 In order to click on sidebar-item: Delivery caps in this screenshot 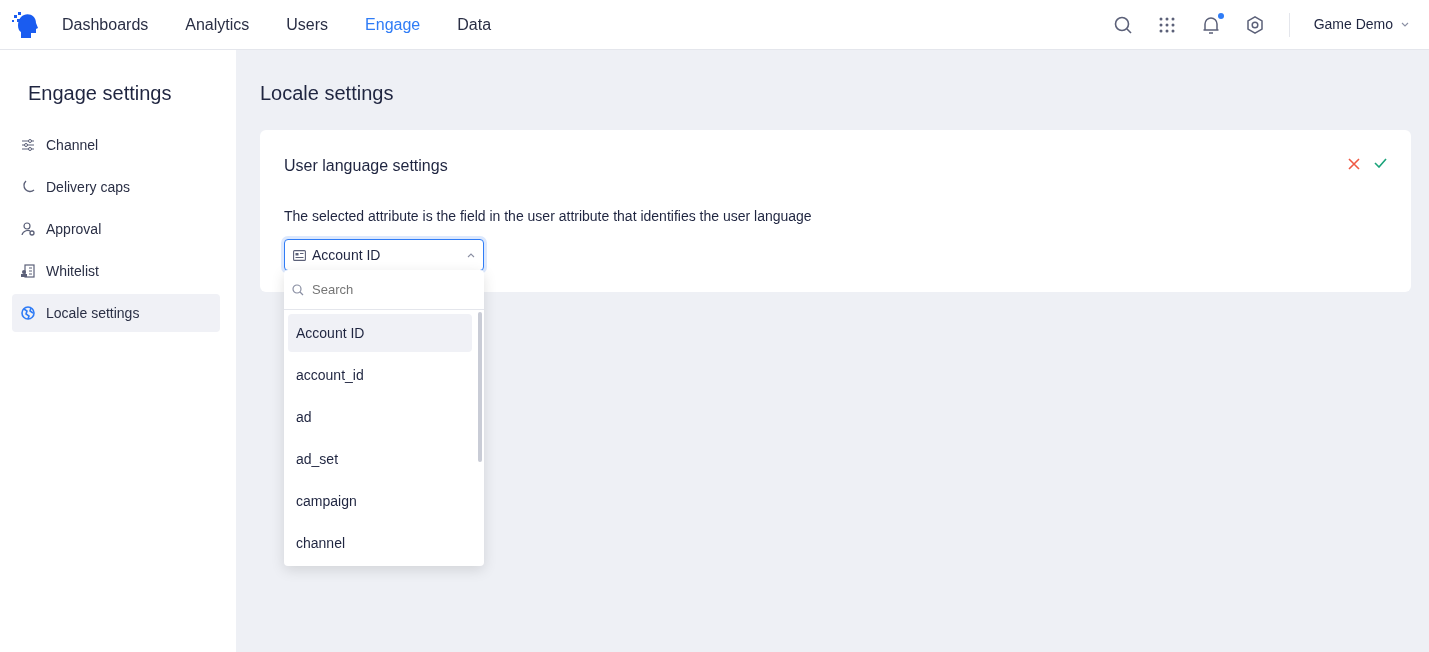, I will do `click(116, 187)`.